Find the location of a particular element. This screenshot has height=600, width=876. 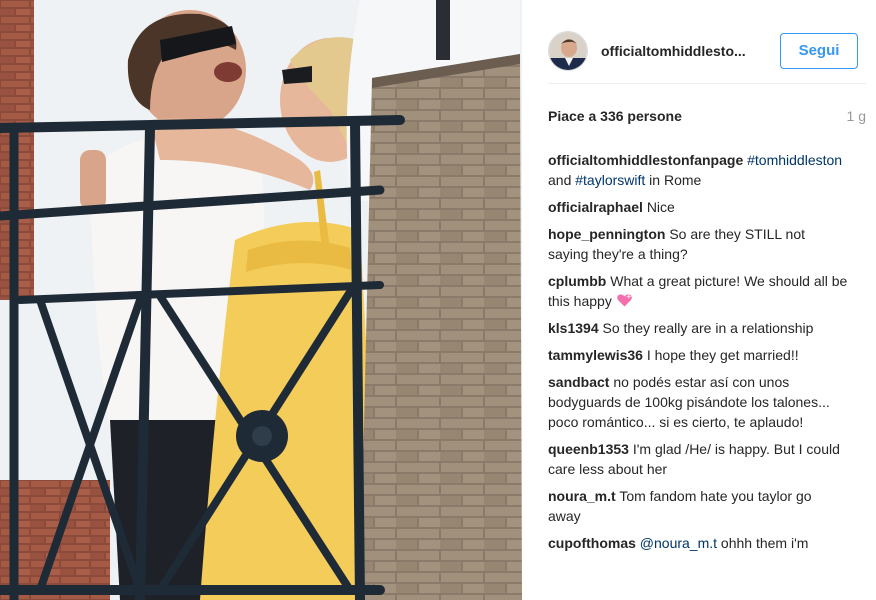

comment-author: cupofthomas is located at coordinates (592, 543).